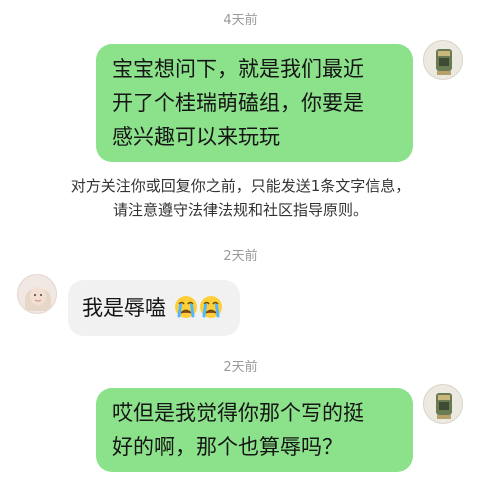 The height and width of the screenshot is (500, 481). I want to click on notice-line: 请注意遵守法律法规和社区指导原则。, so click(240, 210).